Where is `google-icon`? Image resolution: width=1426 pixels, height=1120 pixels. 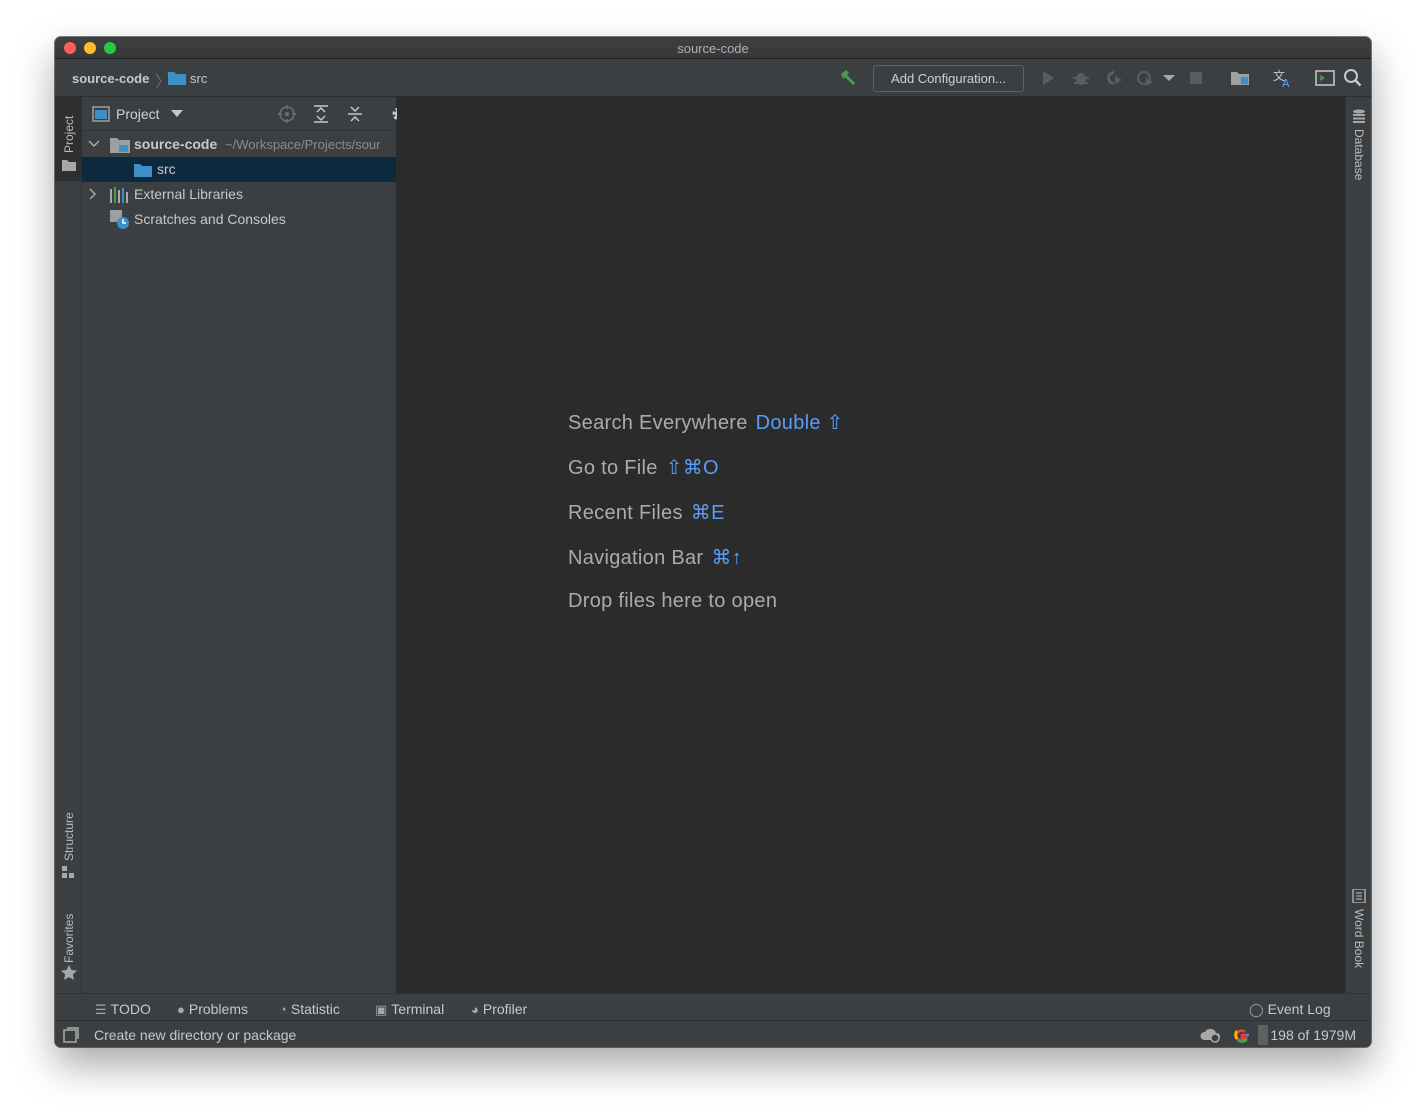 google-icon is located at coordinates (1242, 1035).